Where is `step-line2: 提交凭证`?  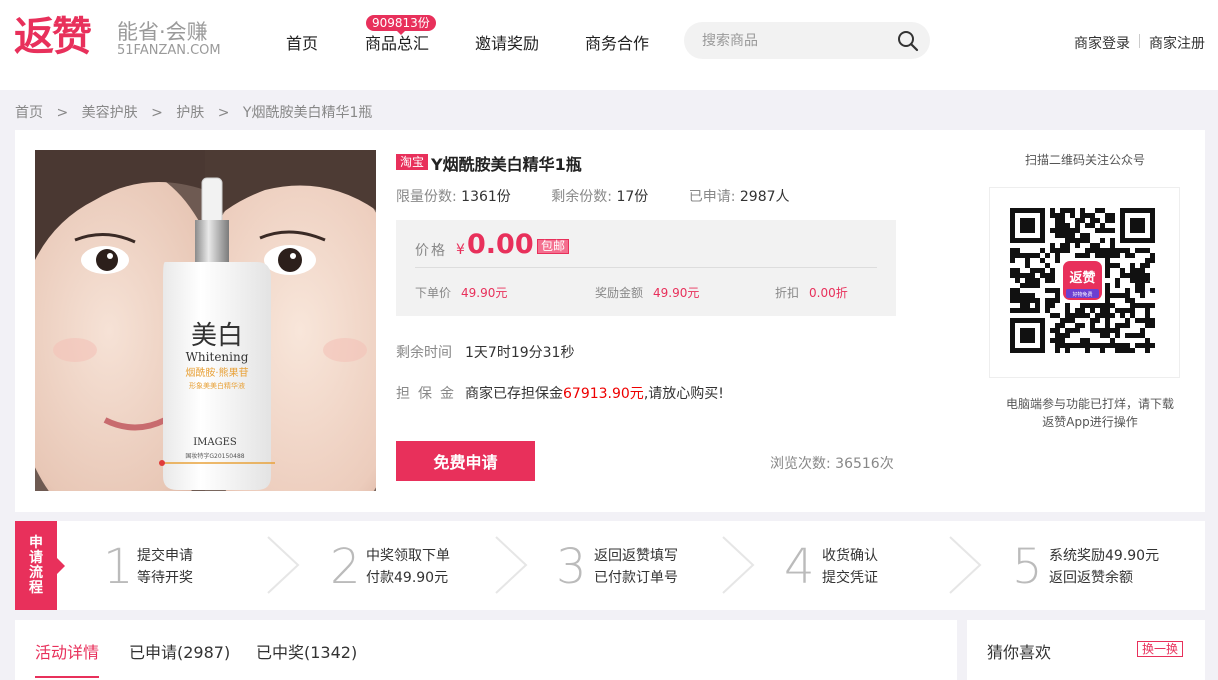
step-line2: 提交凭证 is located at coordinates (850, 578).